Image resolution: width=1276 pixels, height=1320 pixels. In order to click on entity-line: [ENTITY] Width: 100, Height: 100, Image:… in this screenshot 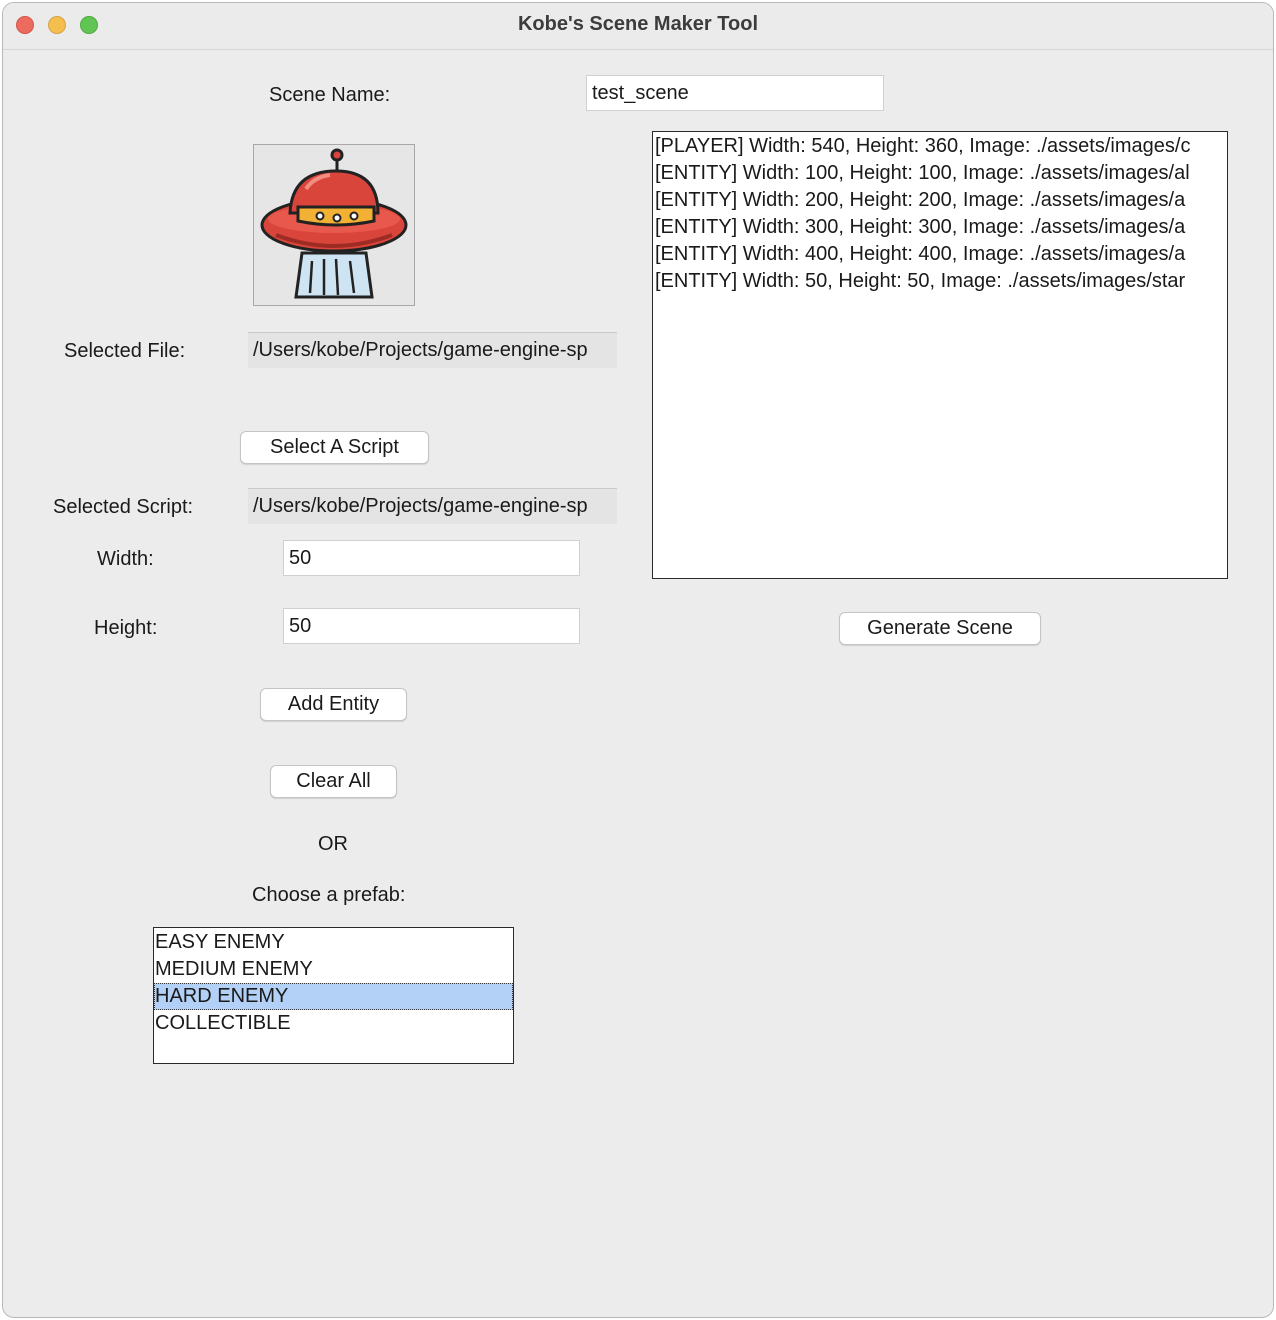, I will do `click(922, 173)`.